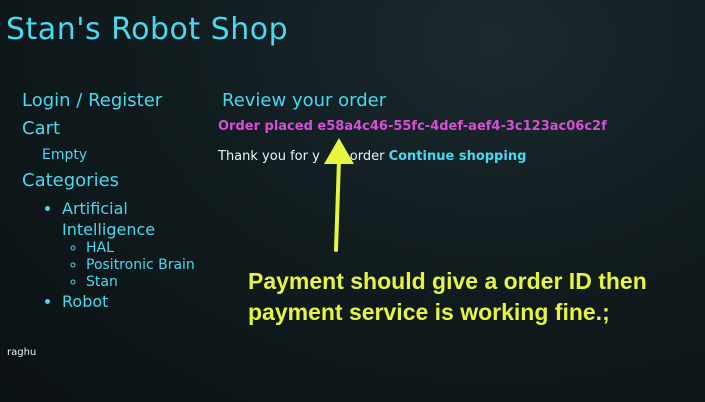 Image resolution: width=705 pixels, height=402 pixels. Describe the element at coordinates (22, 352) in the screenshot. I see `user-name: raghu` at that location.